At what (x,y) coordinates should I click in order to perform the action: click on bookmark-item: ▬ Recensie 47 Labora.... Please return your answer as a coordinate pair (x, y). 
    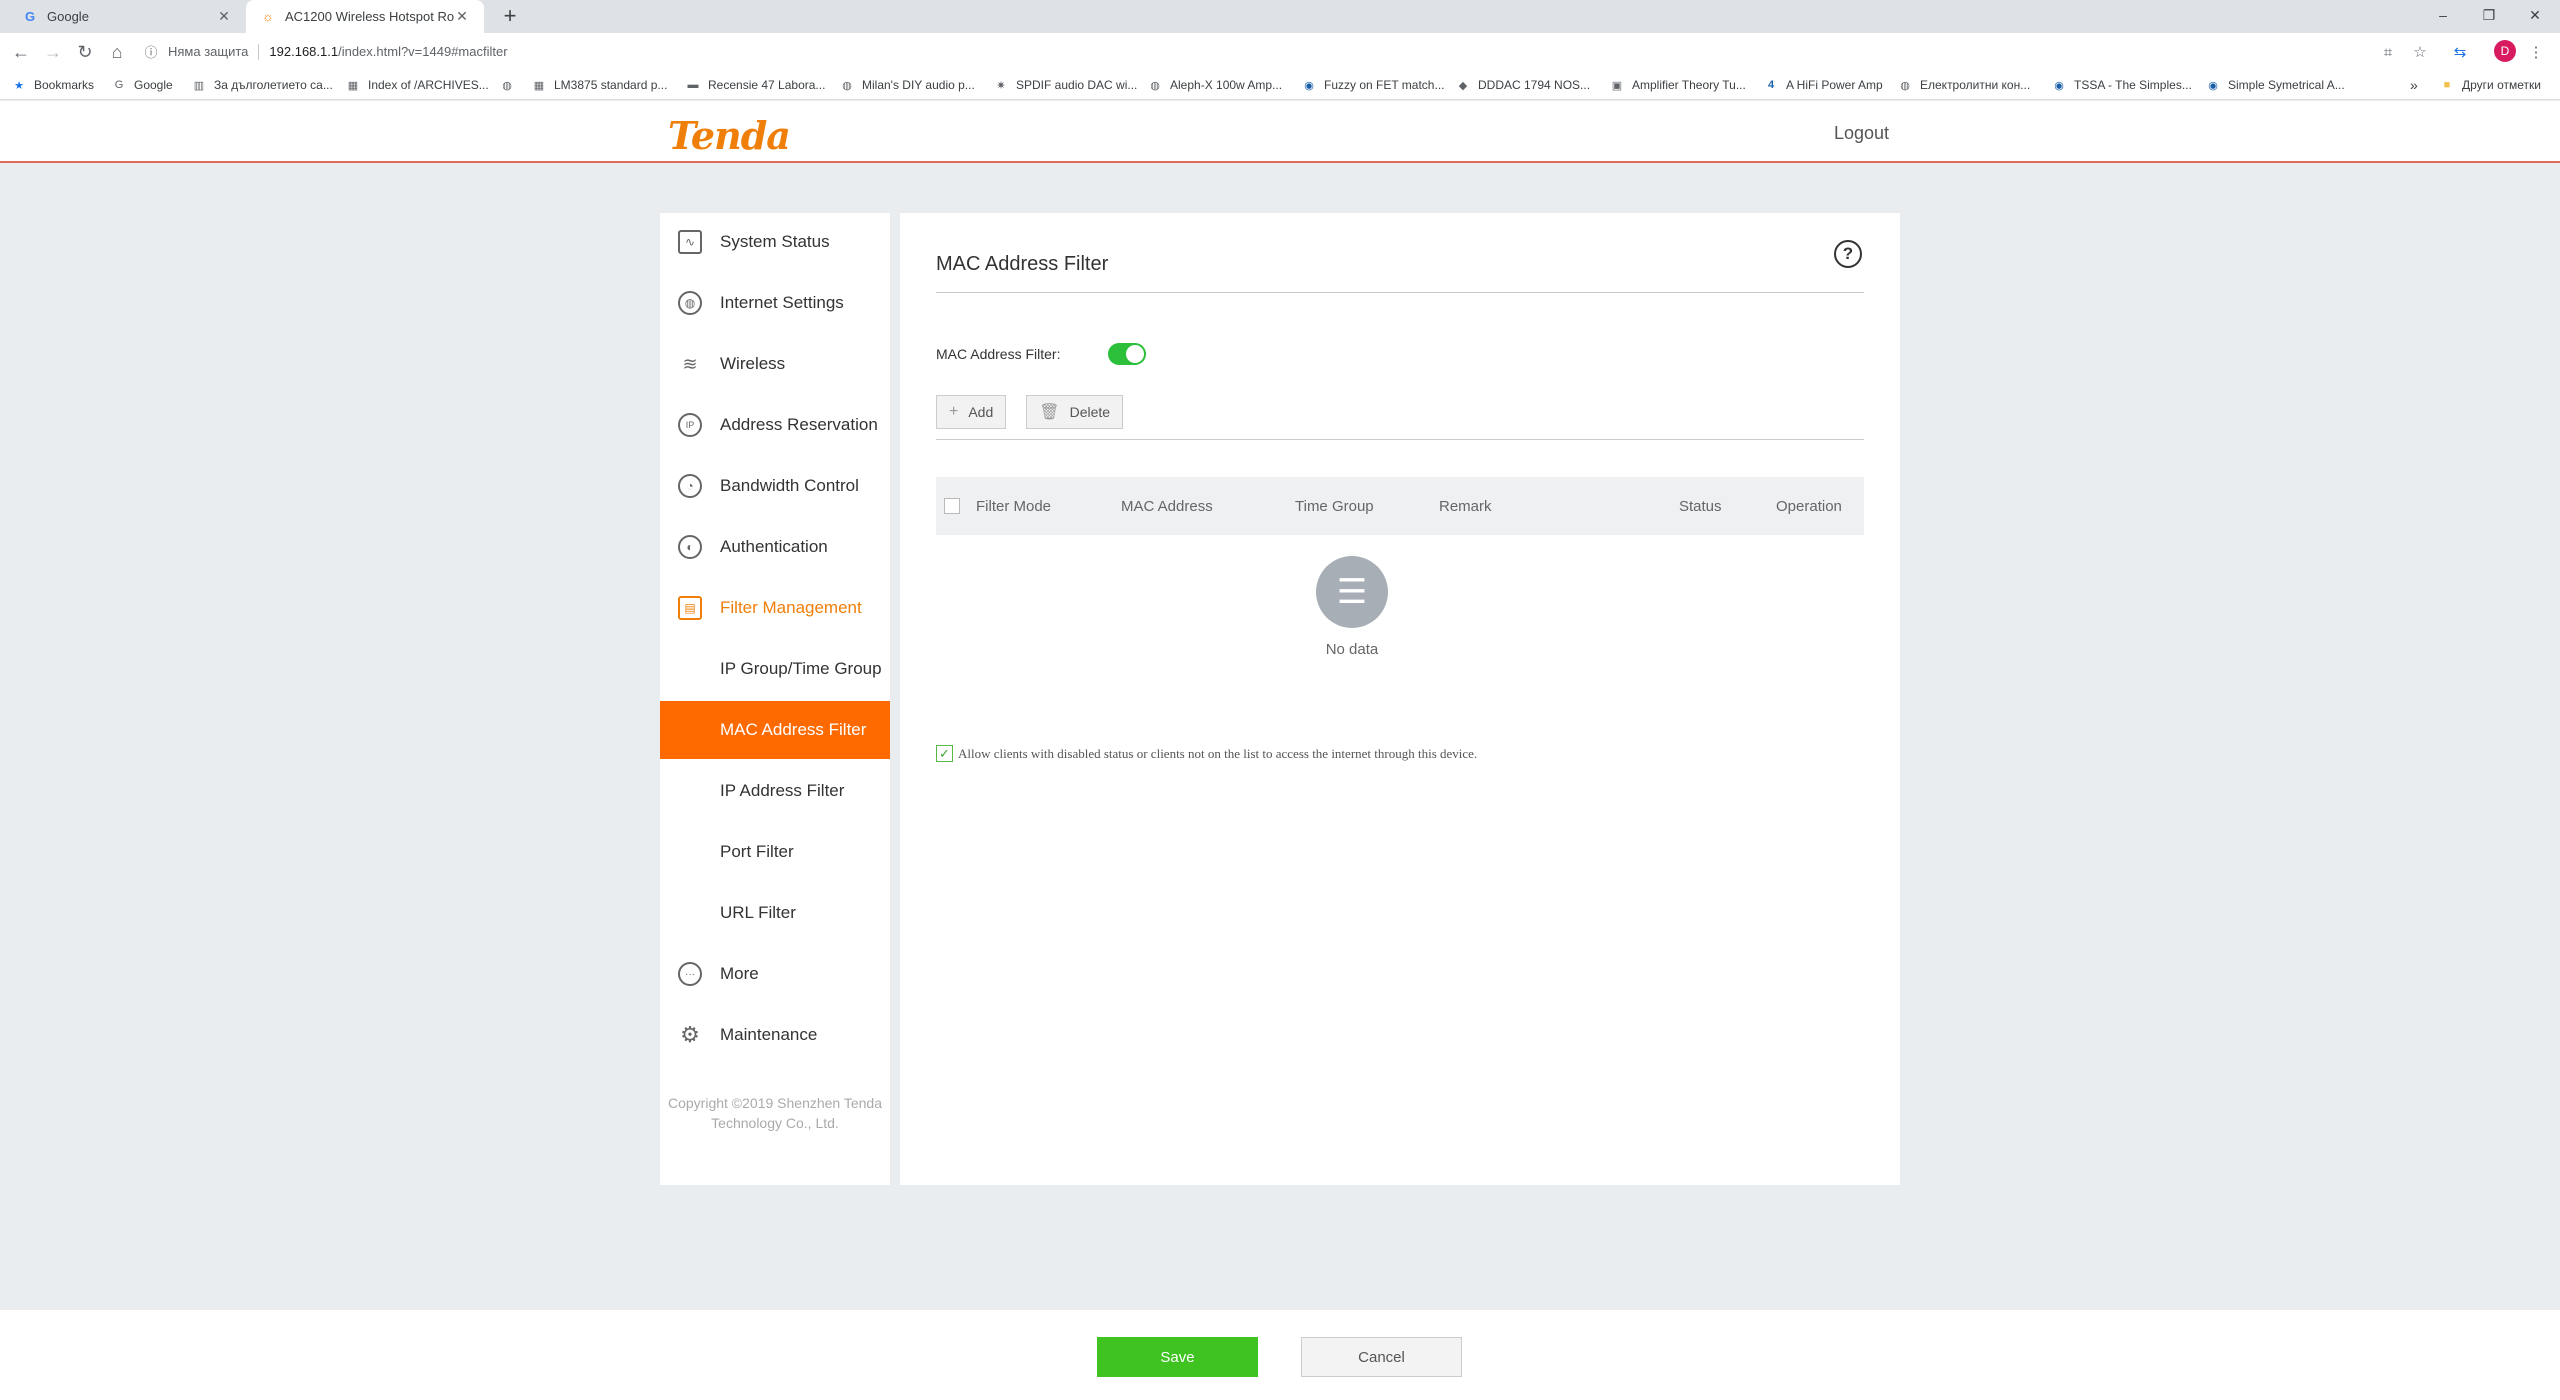
    Looking at the image, I should click on (756, 85).